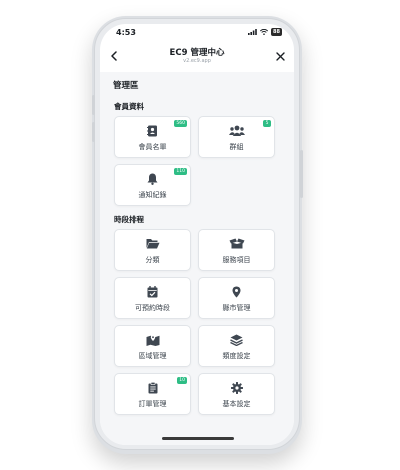  I want to click on back-button, so click(114, 56).